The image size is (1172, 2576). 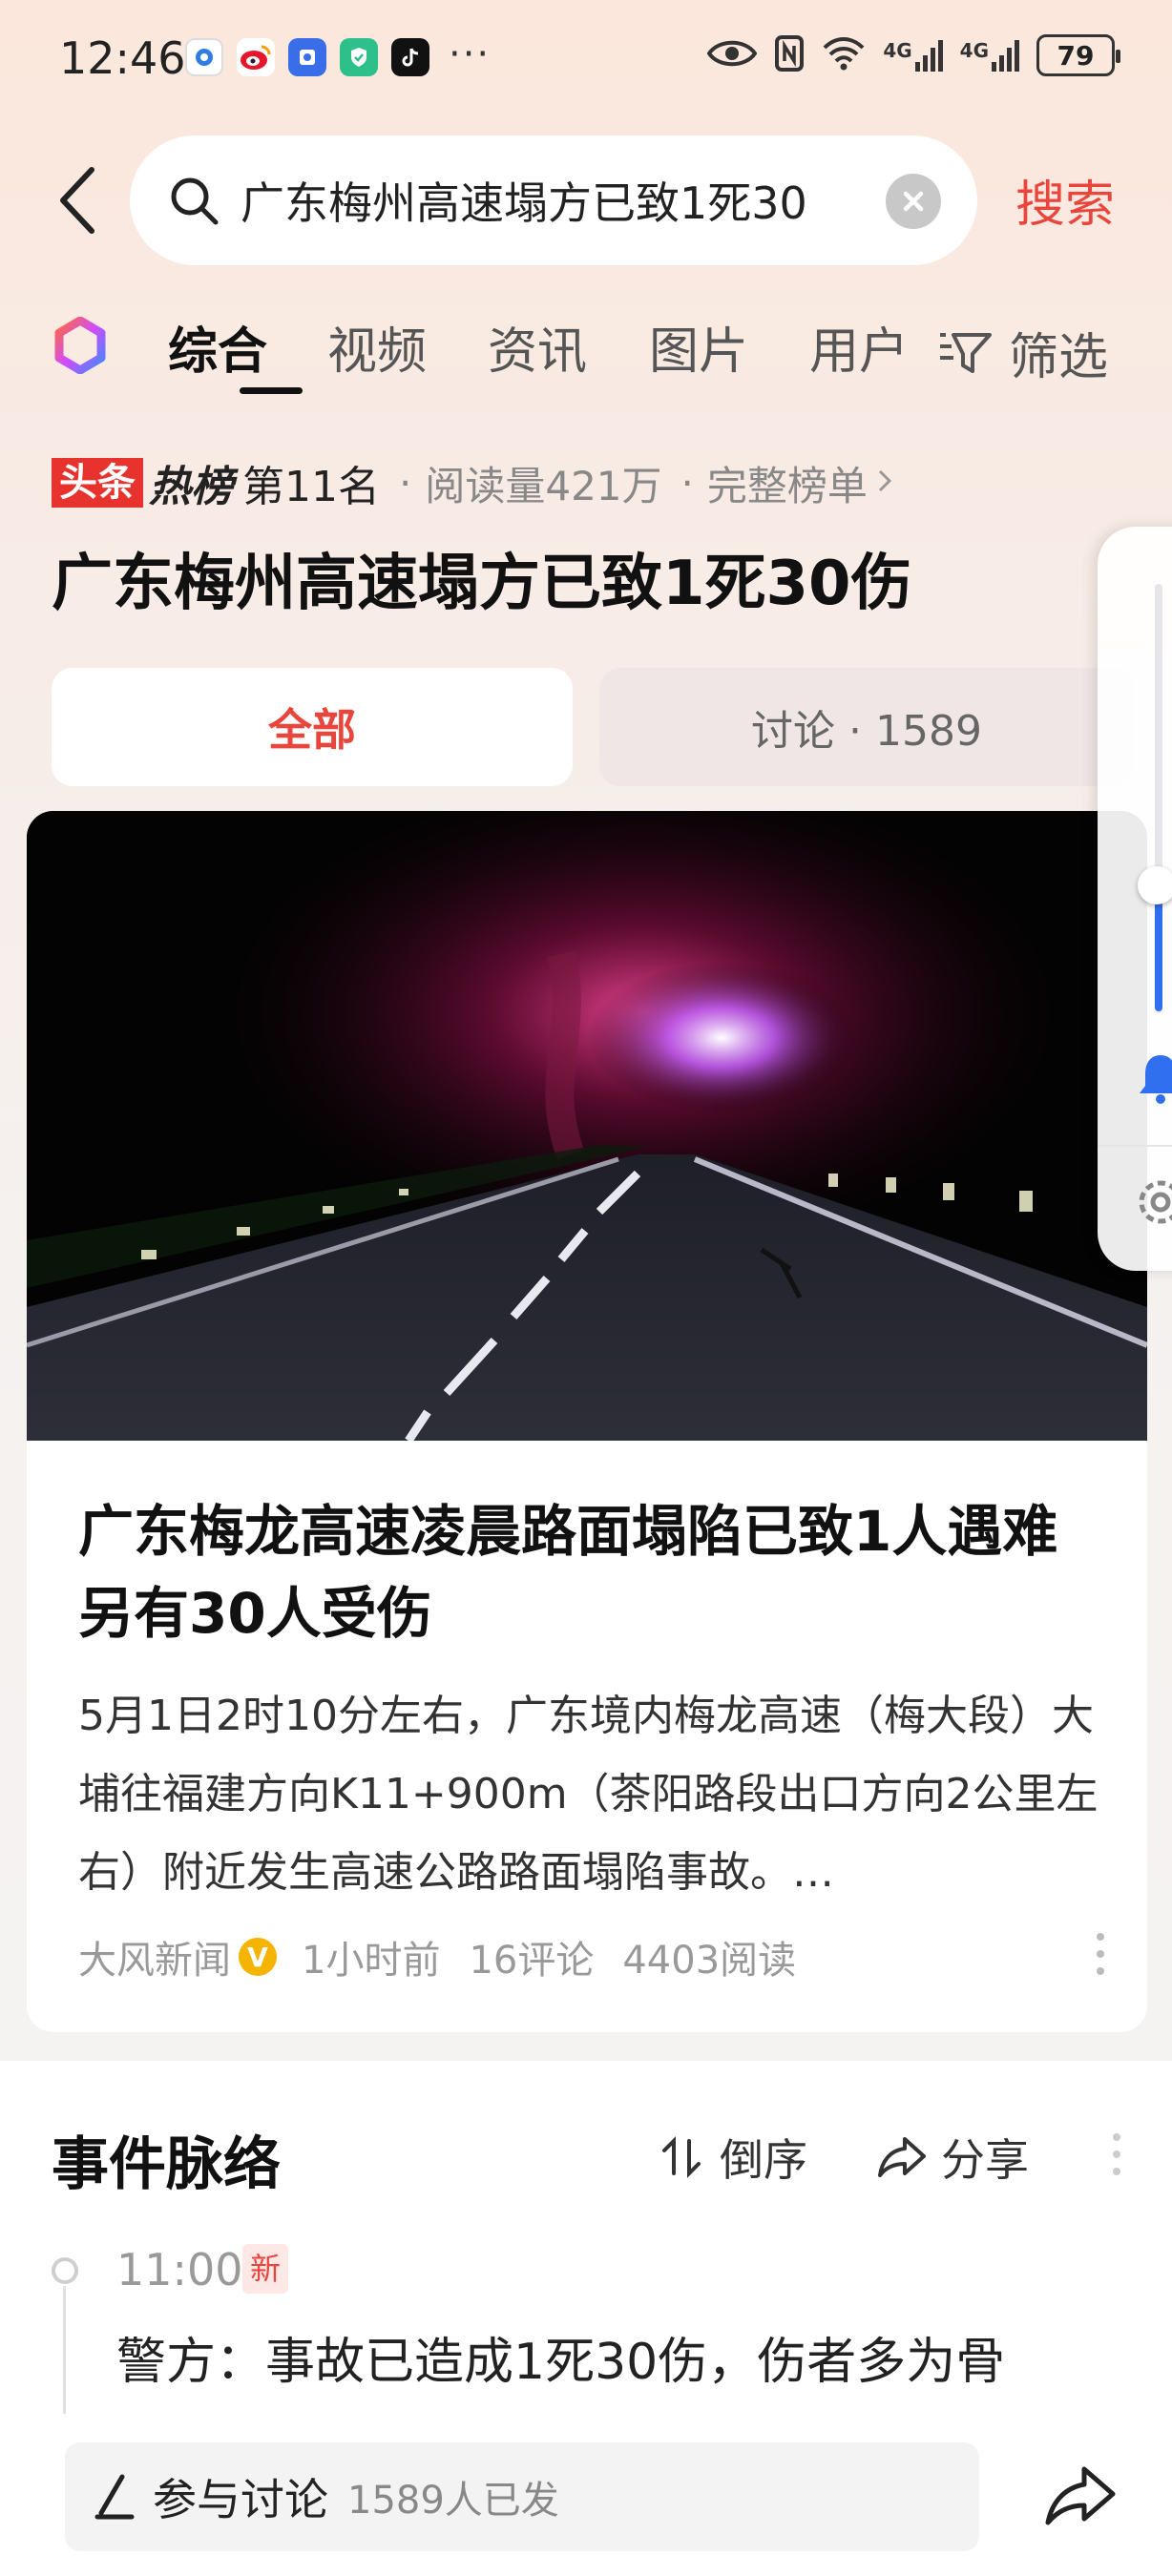 What do you see at coordinates (790, 55) in the screenshot?
I see `nfc-icon` at bounding box center [790, 55].